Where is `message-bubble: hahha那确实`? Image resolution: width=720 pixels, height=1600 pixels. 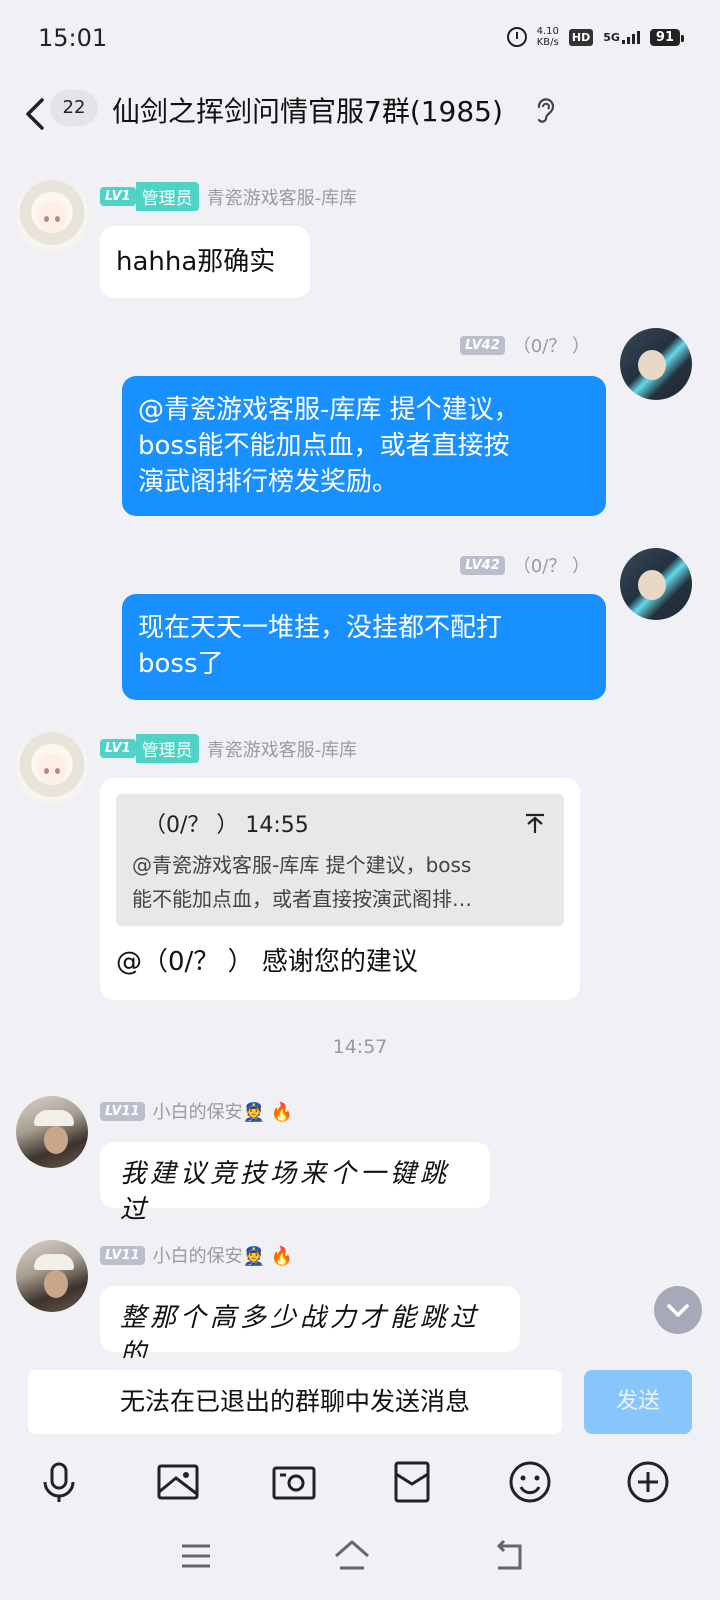
message-bubble: hahha那确实 is located at coordinates (205, 262).